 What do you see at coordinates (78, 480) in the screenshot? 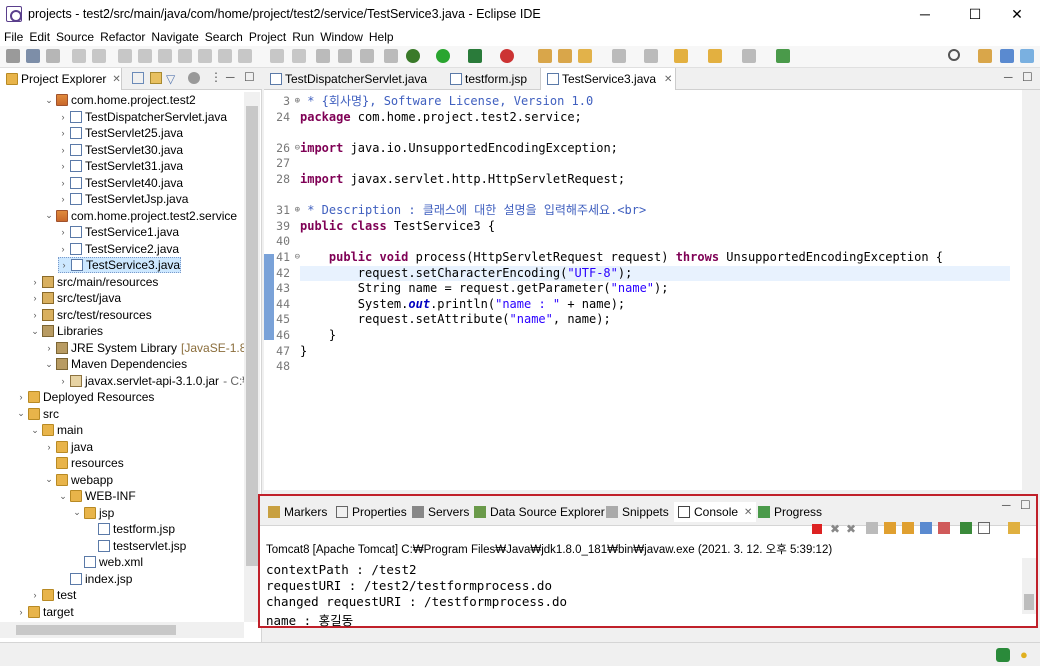
I see `tree-item: ⌄ webapp` at bounding box center [78, 480].